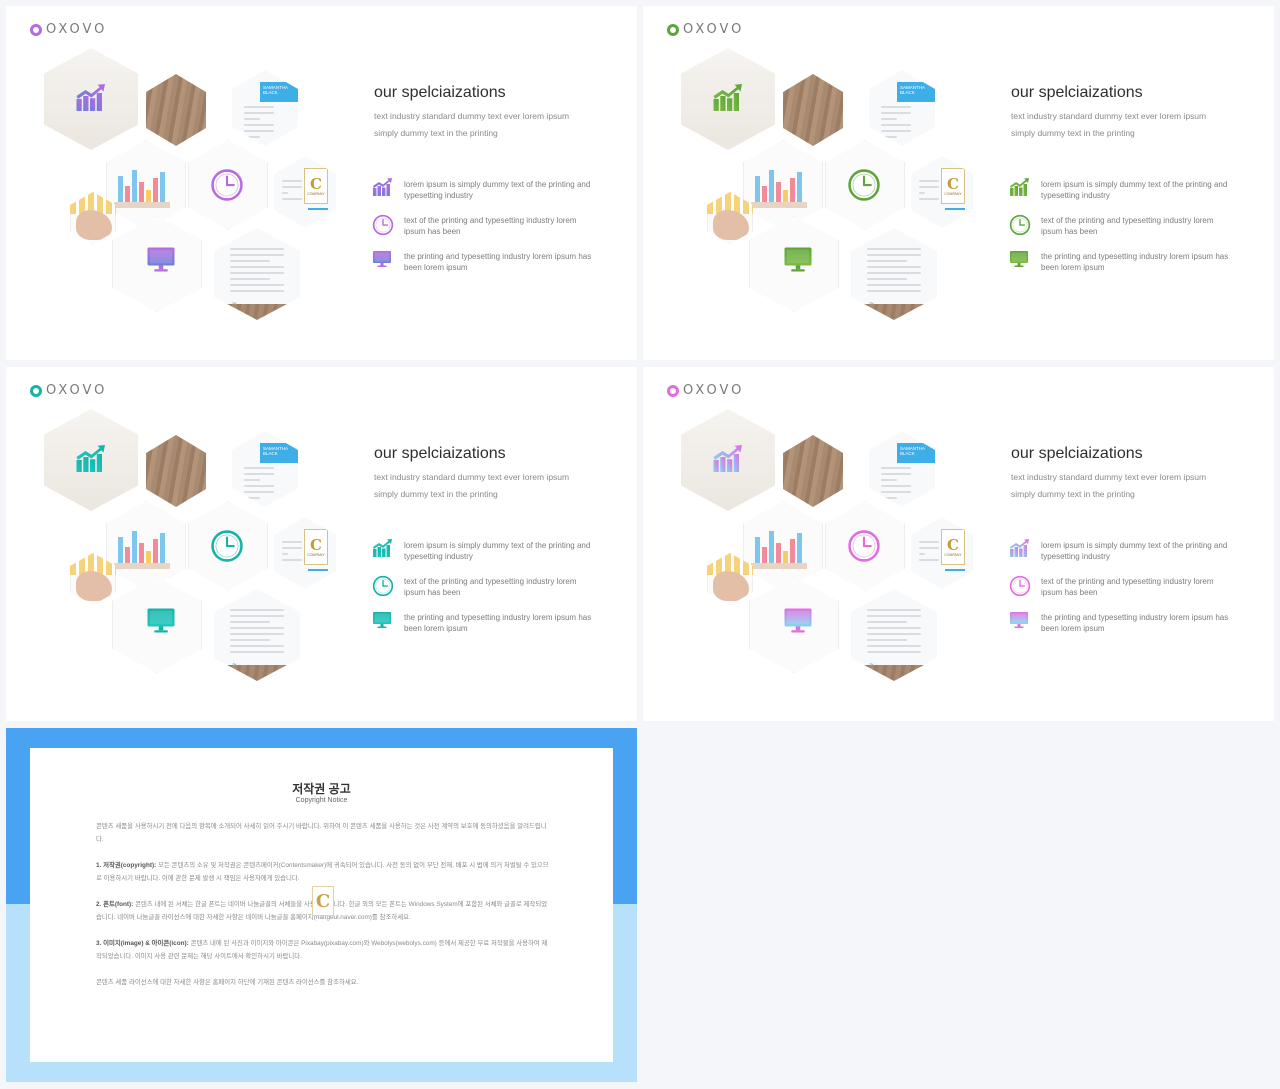 This screenshot has width=1280, height=1089. Describe the element at coordinates (382, 621) in the screenshot. I see `monitor-icon` at that location.